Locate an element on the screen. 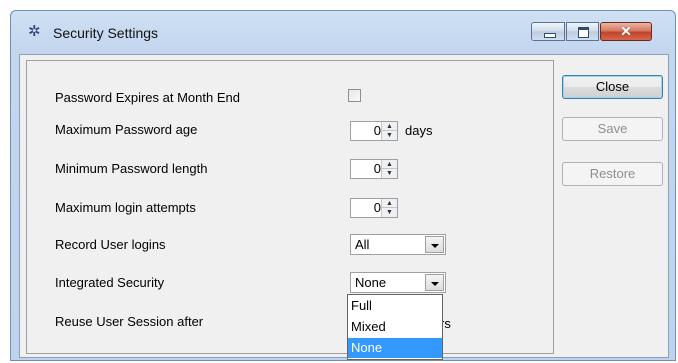 This screenshot has height=363, width=678. integrated-security-label: Integrated Security is located at coordinates (110, 282).